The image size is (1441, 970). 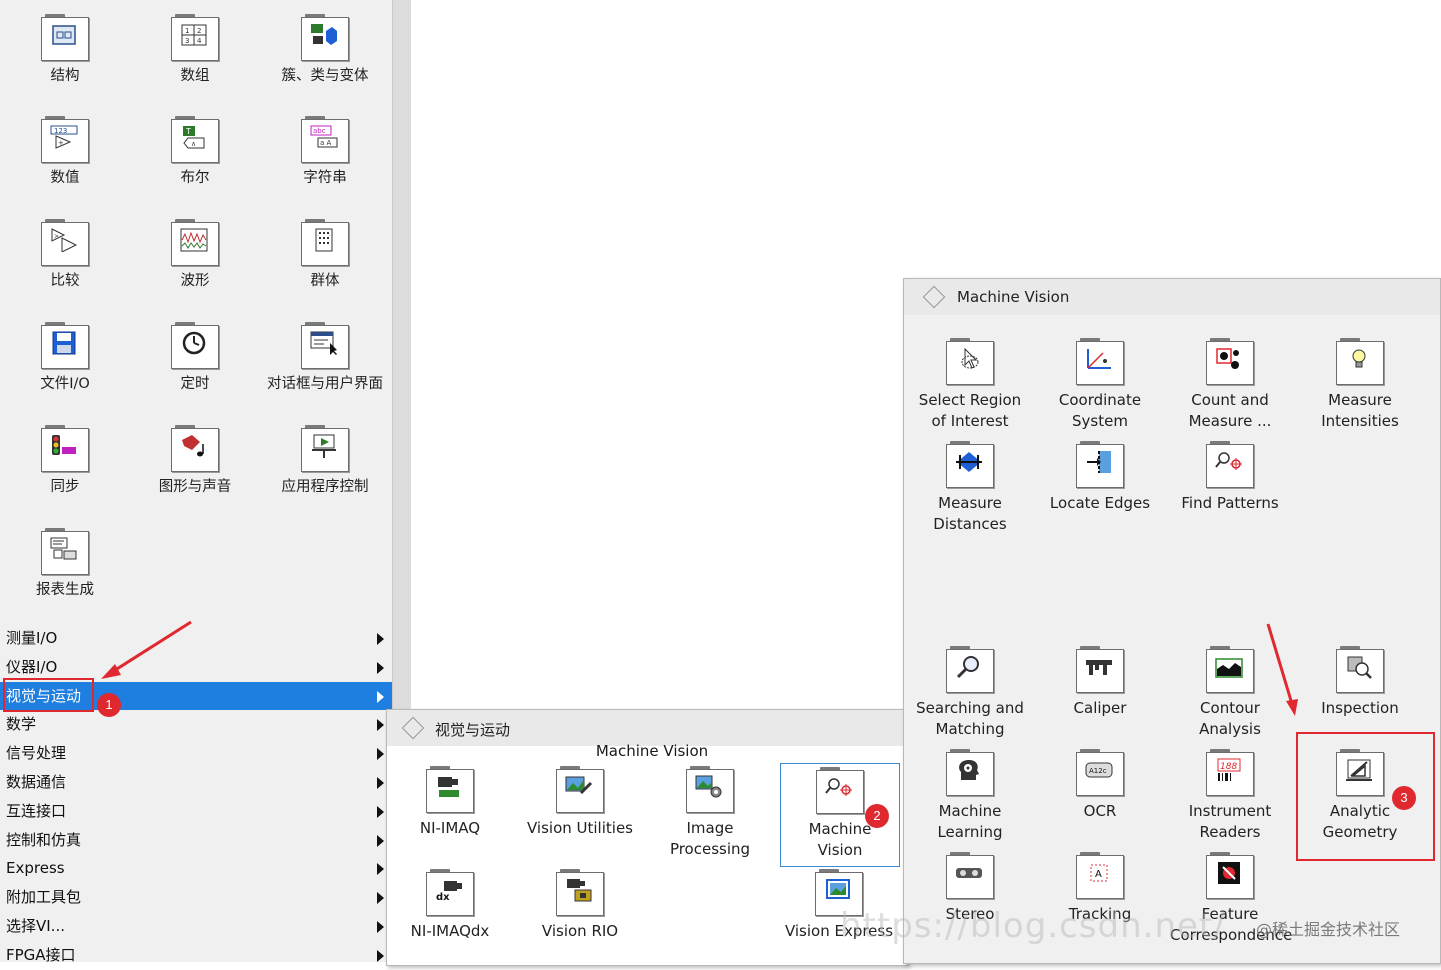 What do you see at coordinates (970, 693) in the screenshot?
I see `mv-item-searching-matching: Searching and Matching` at bounding box center [970, 693].